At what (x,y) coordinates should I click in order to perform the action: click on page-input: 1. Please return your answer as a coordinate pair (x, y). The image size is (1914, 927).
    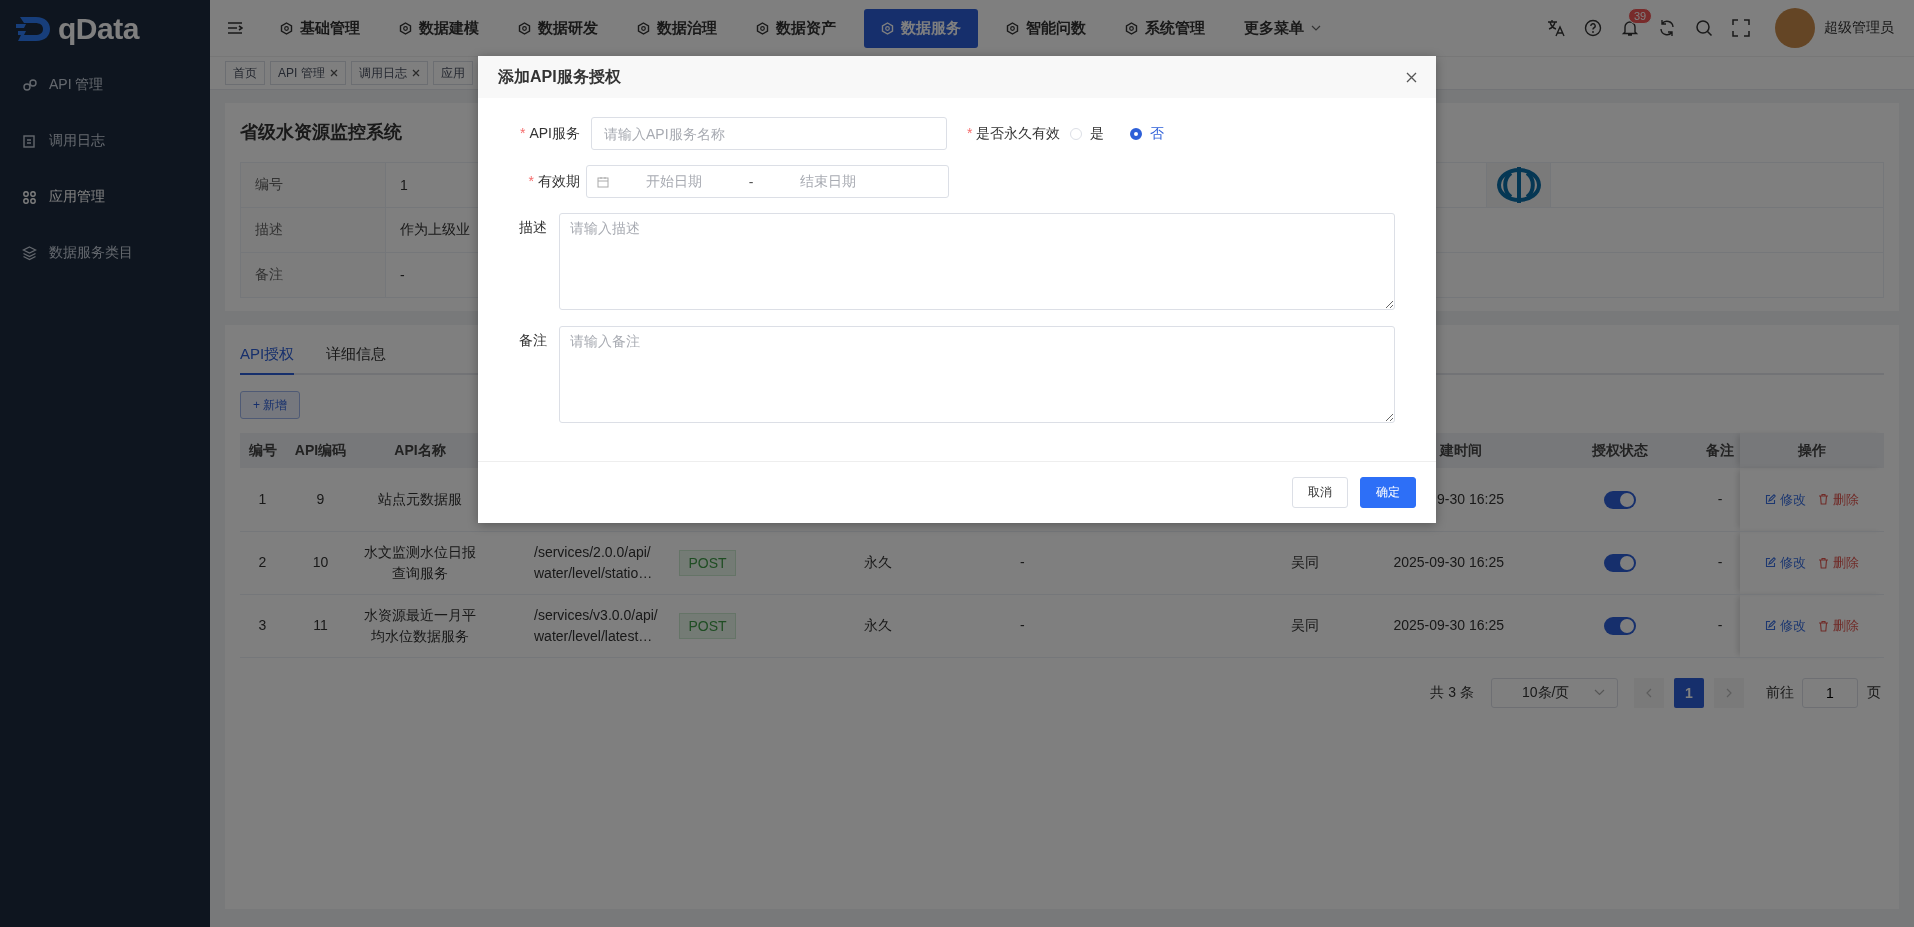
    Looking at the image, I should click on (1830, 692).